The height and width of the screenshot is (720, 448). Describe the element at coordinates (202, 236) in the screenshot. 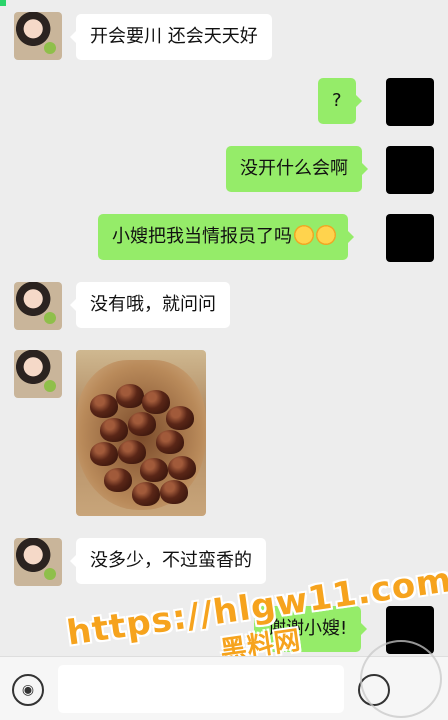

I see `message-text: 小嫂把我当情报员了吗` at that location.